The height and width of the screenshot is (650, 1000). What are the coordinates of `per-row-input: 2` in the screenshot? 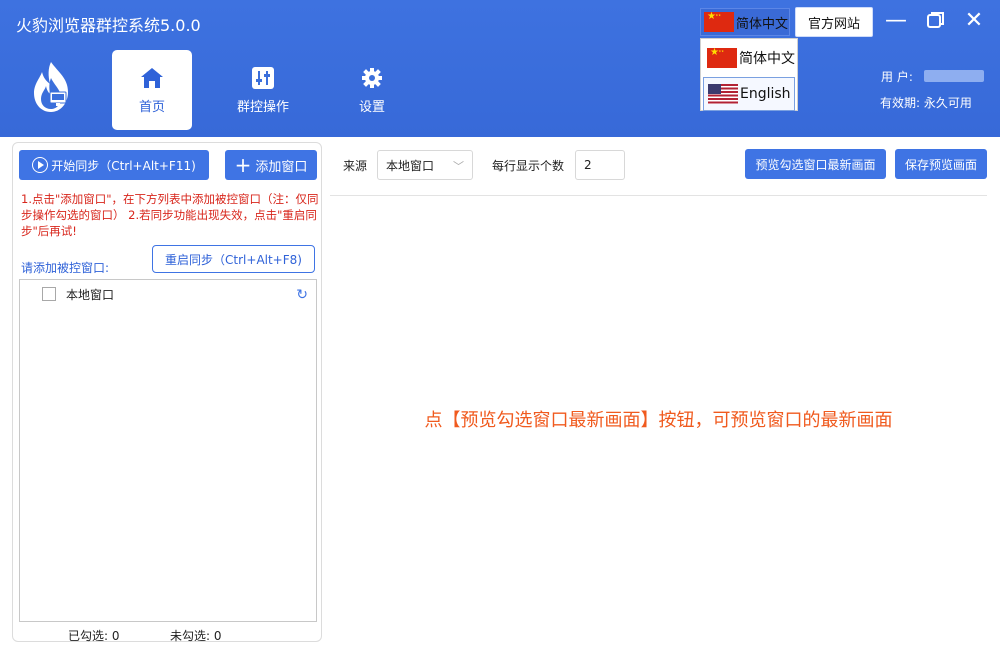 It's located at (600, 165).